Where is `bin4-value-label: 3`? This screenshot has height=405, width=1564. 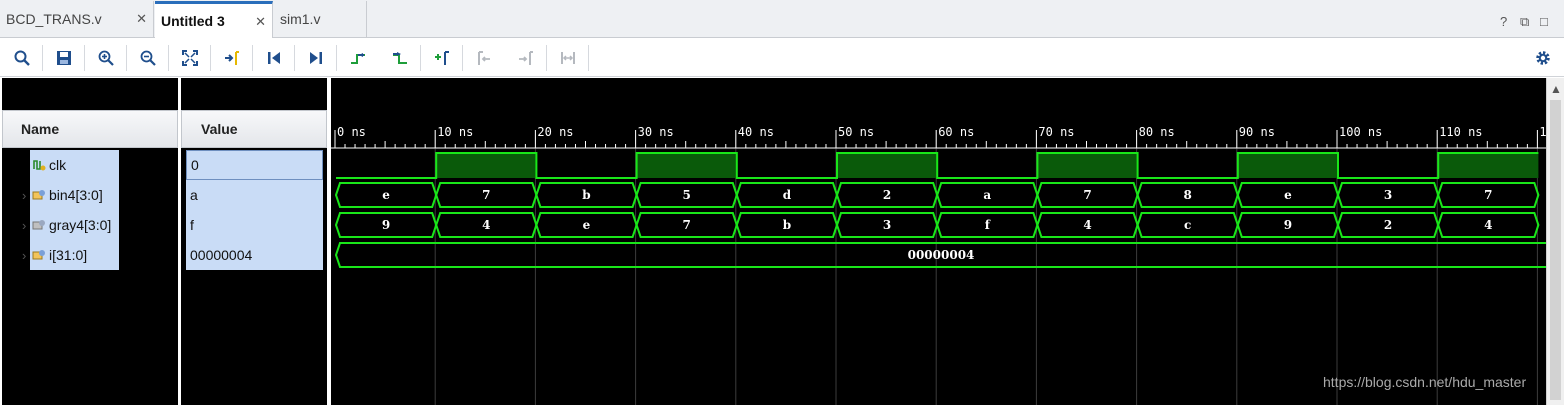 bin4-value-label: 3 is located at coordinates (1388, 195).